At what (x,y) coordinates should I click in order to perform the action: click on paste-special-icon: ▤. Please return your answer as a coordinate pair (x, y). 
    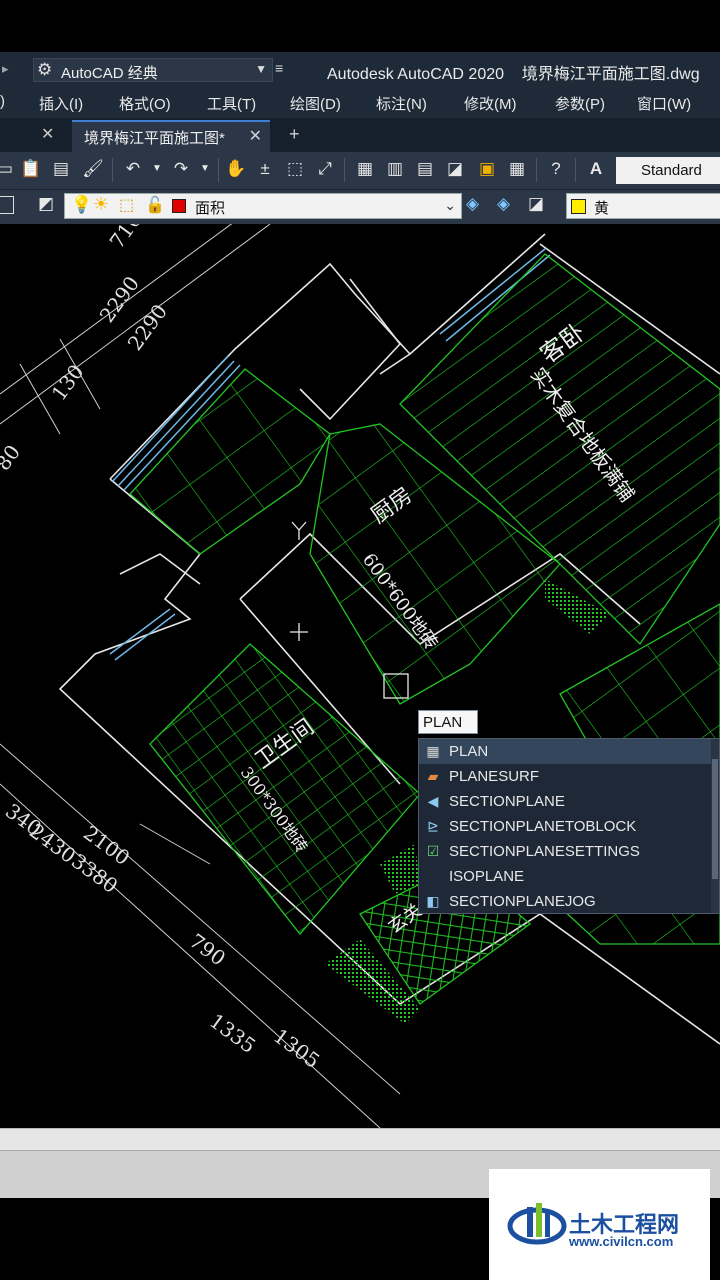
    Looking at the image, I should click on (61, 169).